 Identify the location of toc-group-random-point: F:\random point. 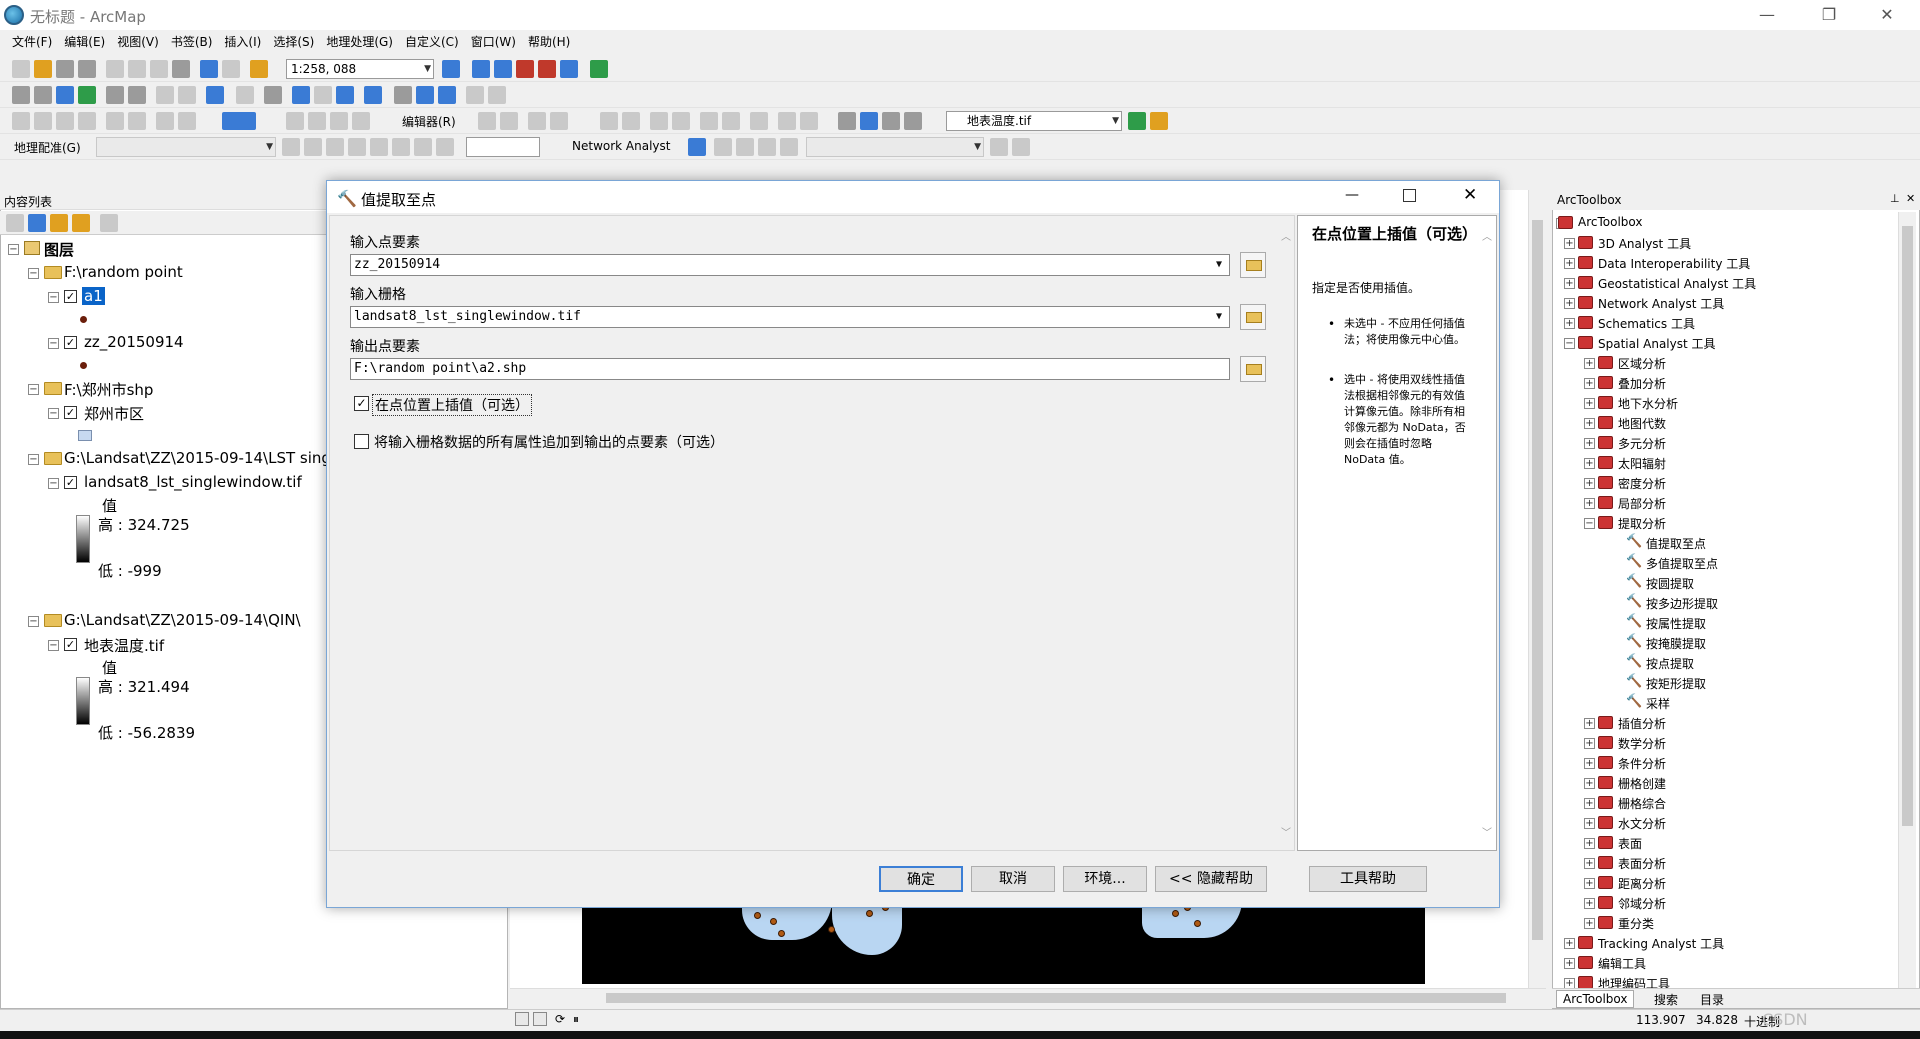
(123, 272).